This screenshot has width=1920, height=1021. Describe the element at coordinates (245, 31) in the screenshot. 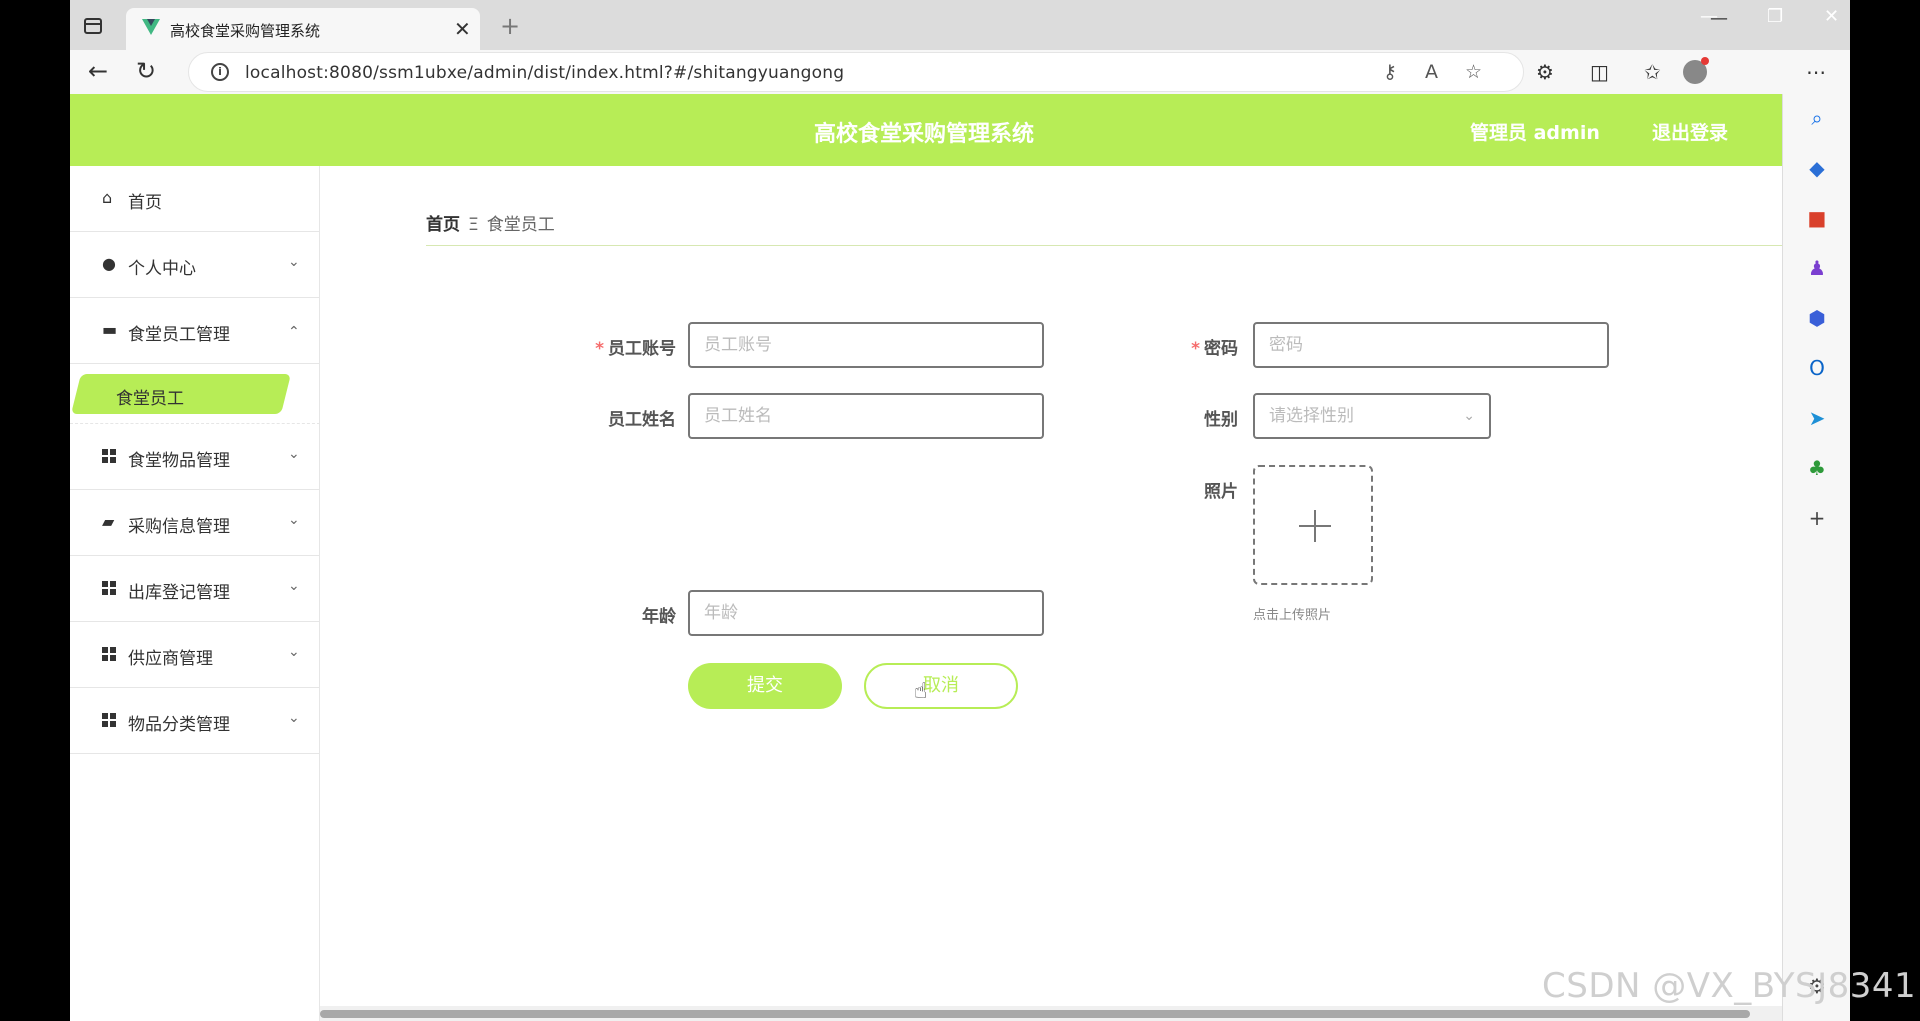

I see `tab-title: 高校食堂采购管理系统` at that location.